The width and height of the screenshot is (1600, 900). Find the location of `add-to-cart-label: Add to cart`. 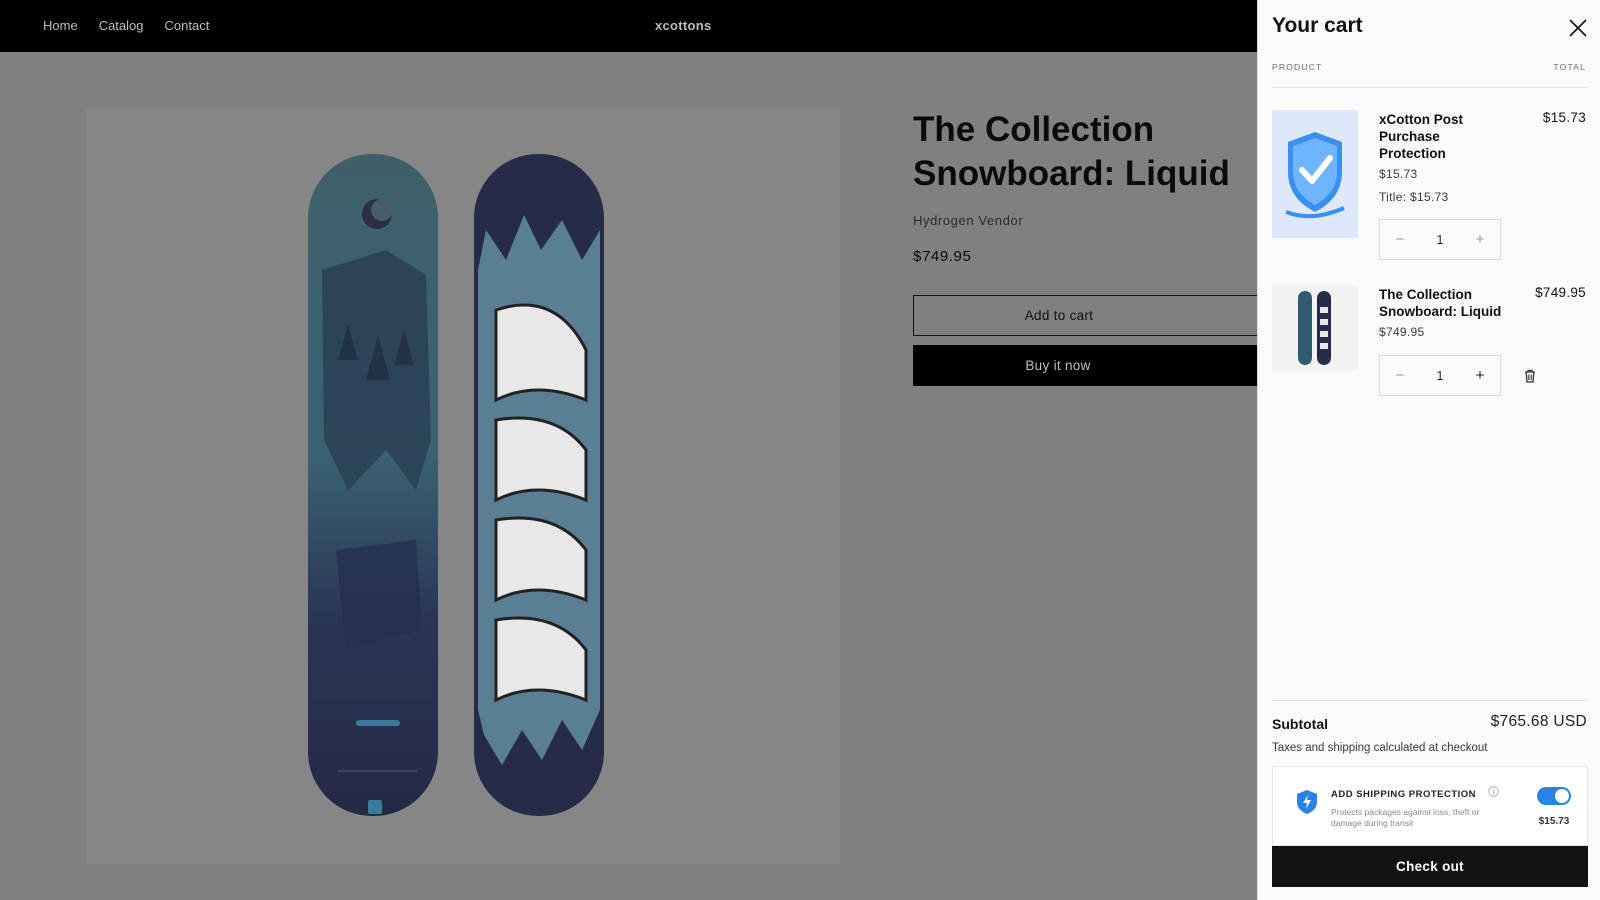

add-to-cart-label: Add to cart is located at coordinates (1059, 315).